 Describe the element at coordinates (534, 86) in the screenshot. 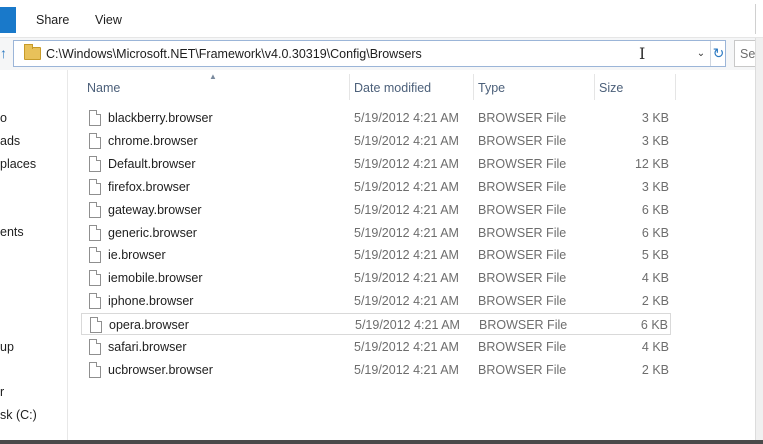

I see `column-header-type: Type` at that location.